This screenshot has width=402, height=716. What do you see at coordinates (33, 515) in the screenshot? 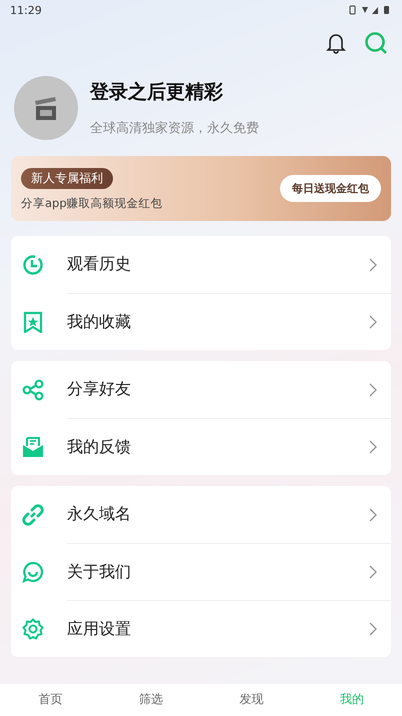
I see `link-icon` at bounding box center [33, 515].